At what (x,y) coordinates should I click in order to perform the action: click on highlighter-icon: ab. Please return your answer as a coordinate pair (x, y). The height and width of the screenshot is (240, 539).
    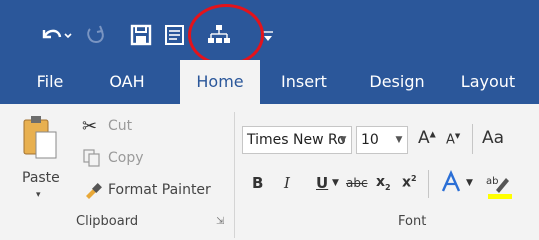
    Looking at the image, I should click on (499, 187).